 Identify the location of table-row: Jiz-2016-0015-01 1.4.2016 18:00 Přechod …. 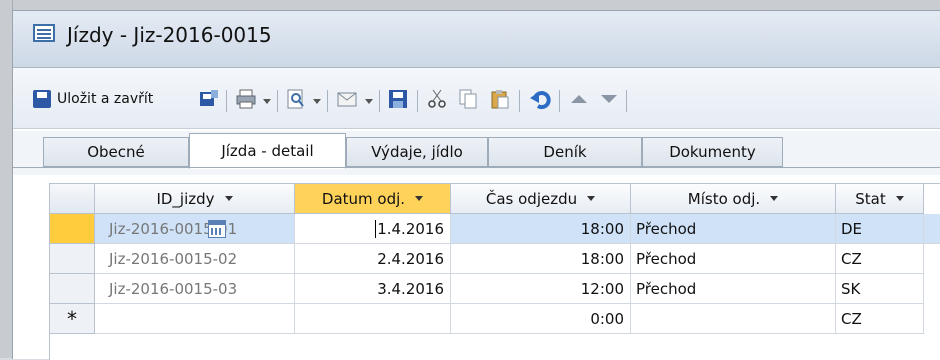
(495, 229).